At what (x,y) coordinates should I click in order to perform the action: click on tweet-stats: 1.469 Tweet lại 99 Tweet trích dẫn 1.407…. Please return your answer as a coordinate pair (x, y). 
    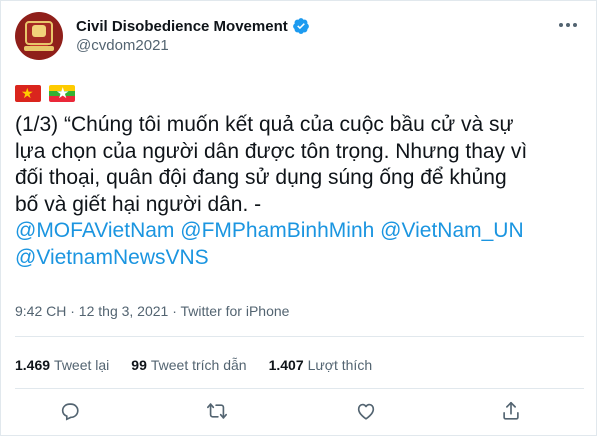
    Looking at the image, I should click on (204, 365).